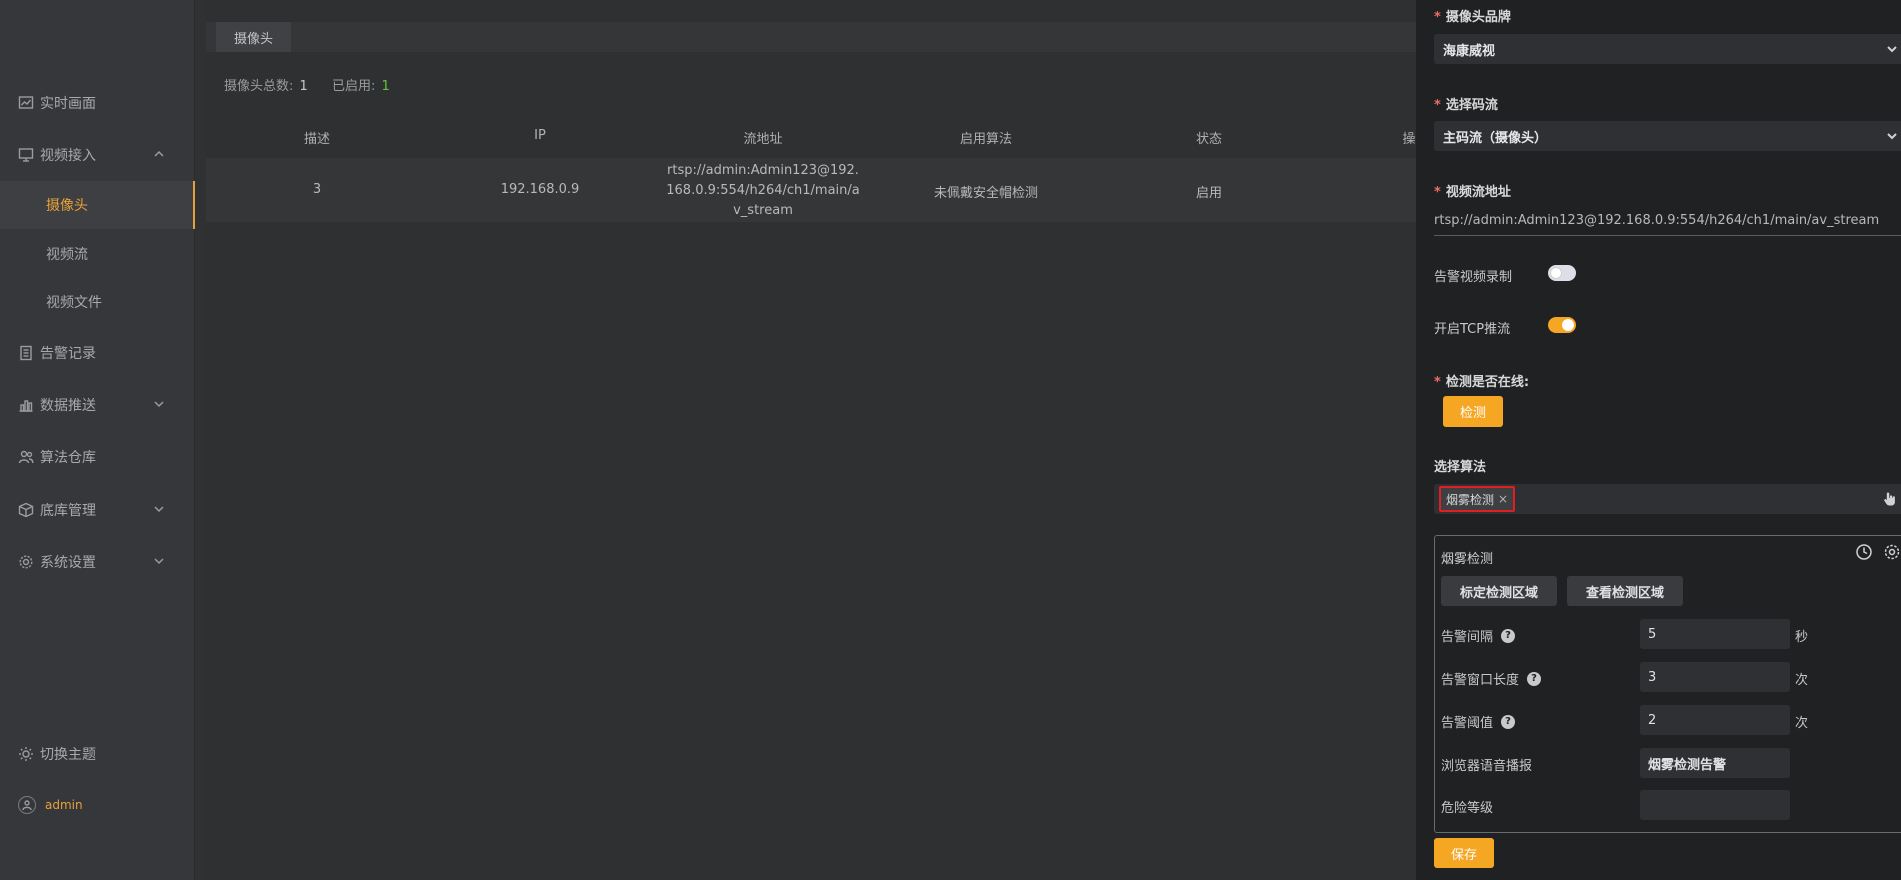 The height and width of the screenshot is (880, 1901). I want to click on stream-url-line: rtsp://admin:Admin123@192., so click(763, 170).